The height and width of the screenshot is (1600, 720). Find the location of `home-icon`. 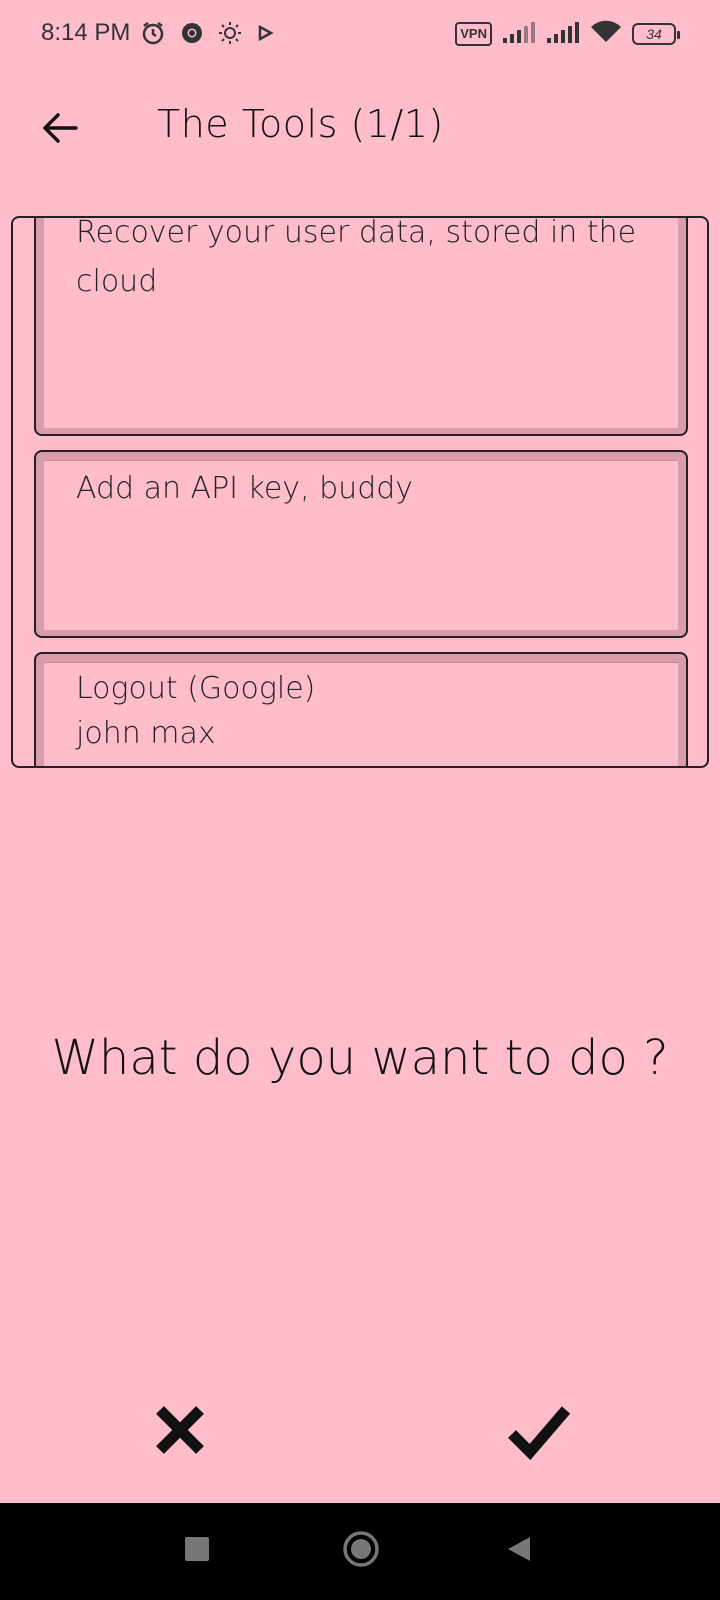

home-icon is located at coordinates (361, 1551).